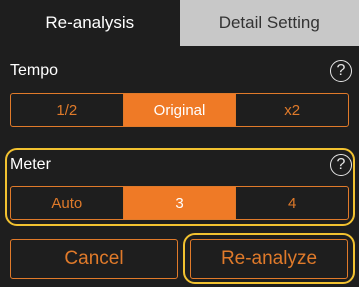  I want to click on meter-label: Meter, so click(30, 164).